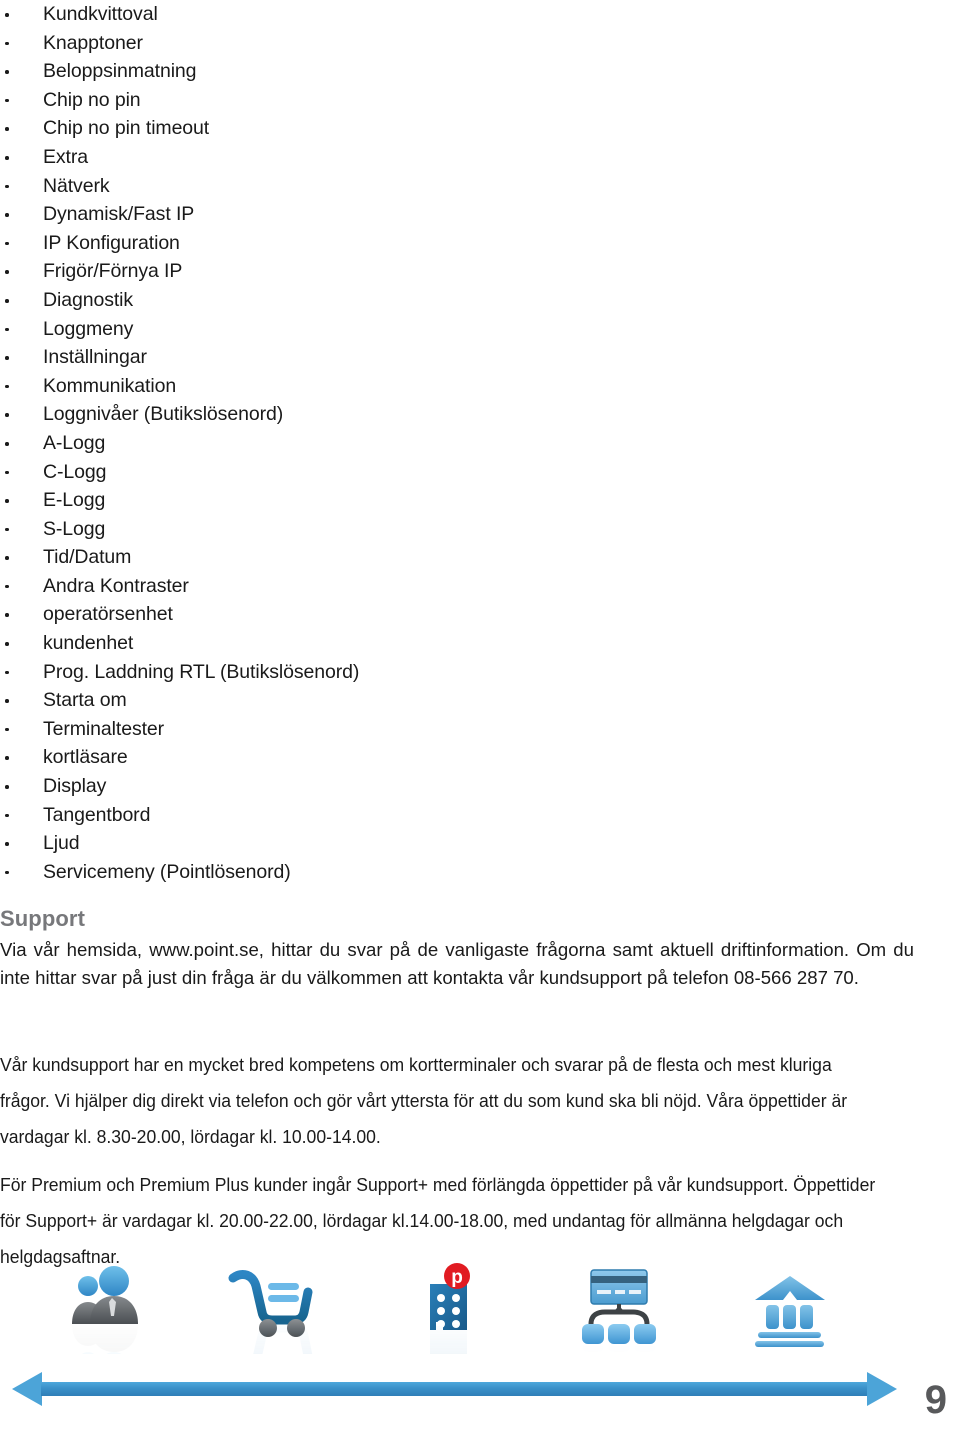 The image size is (960, 1429). What do you see at coordinates (167, 871) in the screenshot?
I see `menu-list-item-label: Servicemeny (Pointlösenord)` at bounding box center [167, 871].